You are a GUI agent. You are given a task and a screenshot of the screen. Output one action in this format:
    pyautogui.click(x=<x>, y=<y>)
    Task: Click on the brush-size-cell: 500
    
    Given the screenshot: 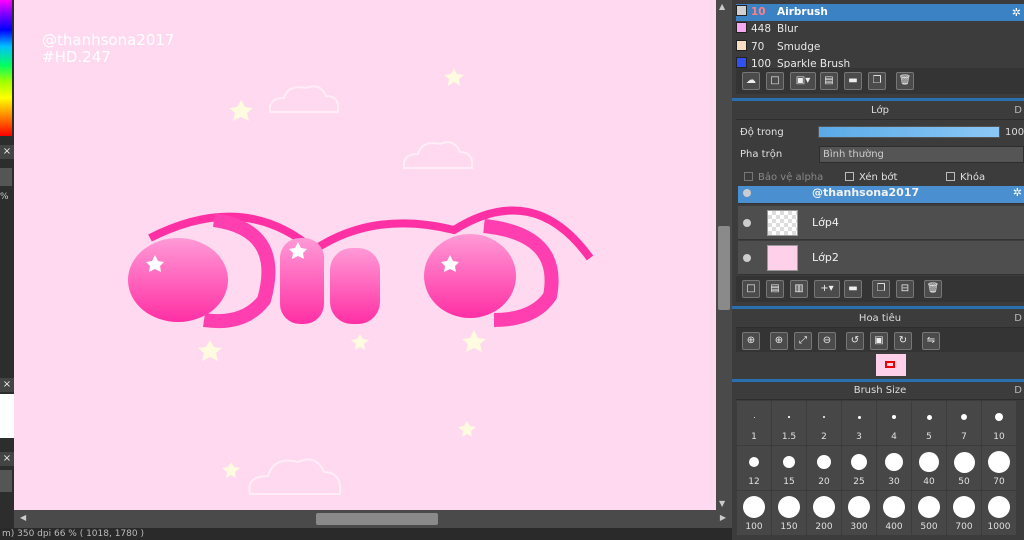 What is the action you would take?
    pyautogui.click(x=929, y=513)
    